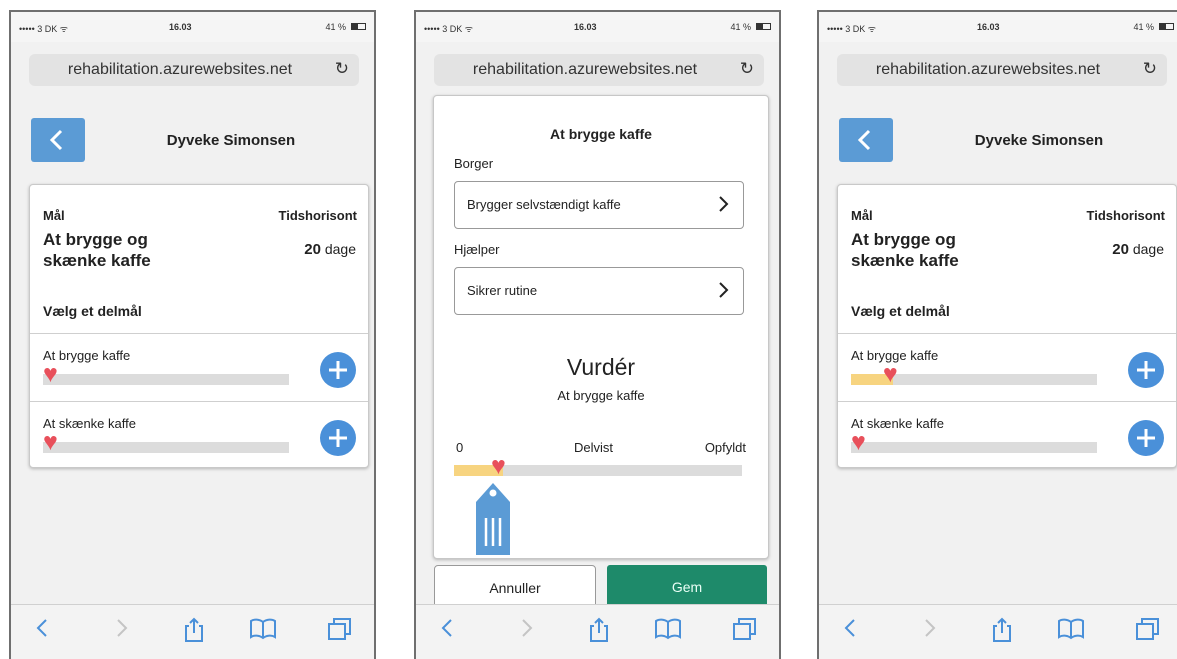 This screenshot has width=1177, height=659. Describe the element at coordinates (544, 204) in the screenshot. I see `citizen-value: Brygger selvstændigt kaffe` at that location.